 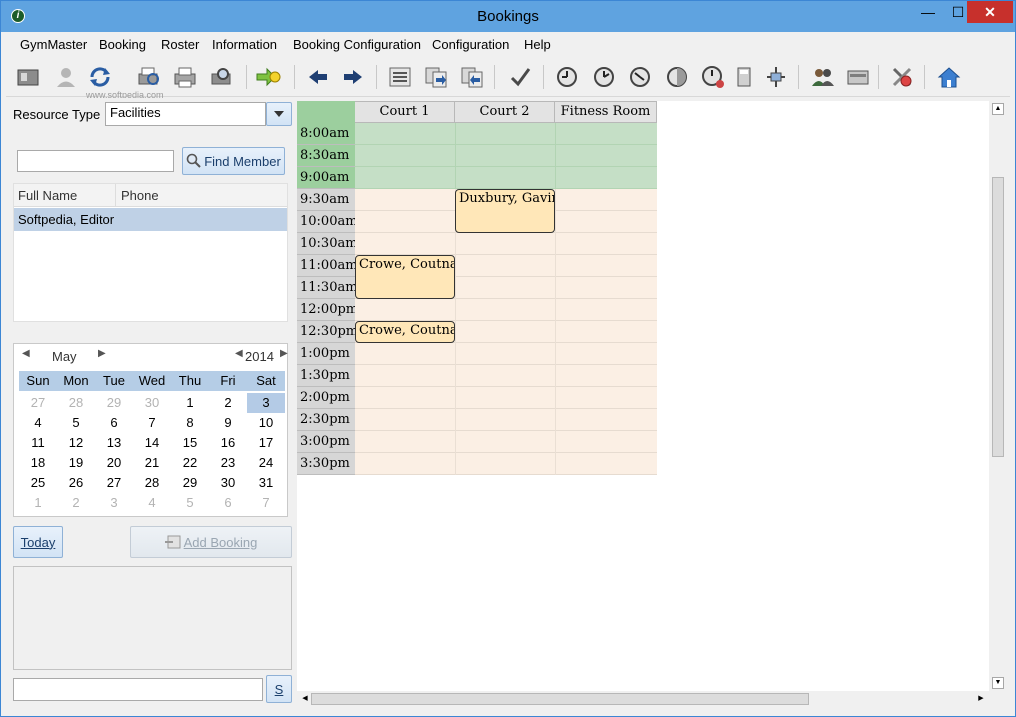 I want to click on calendar-day: 18, so click(x=38, y=463).